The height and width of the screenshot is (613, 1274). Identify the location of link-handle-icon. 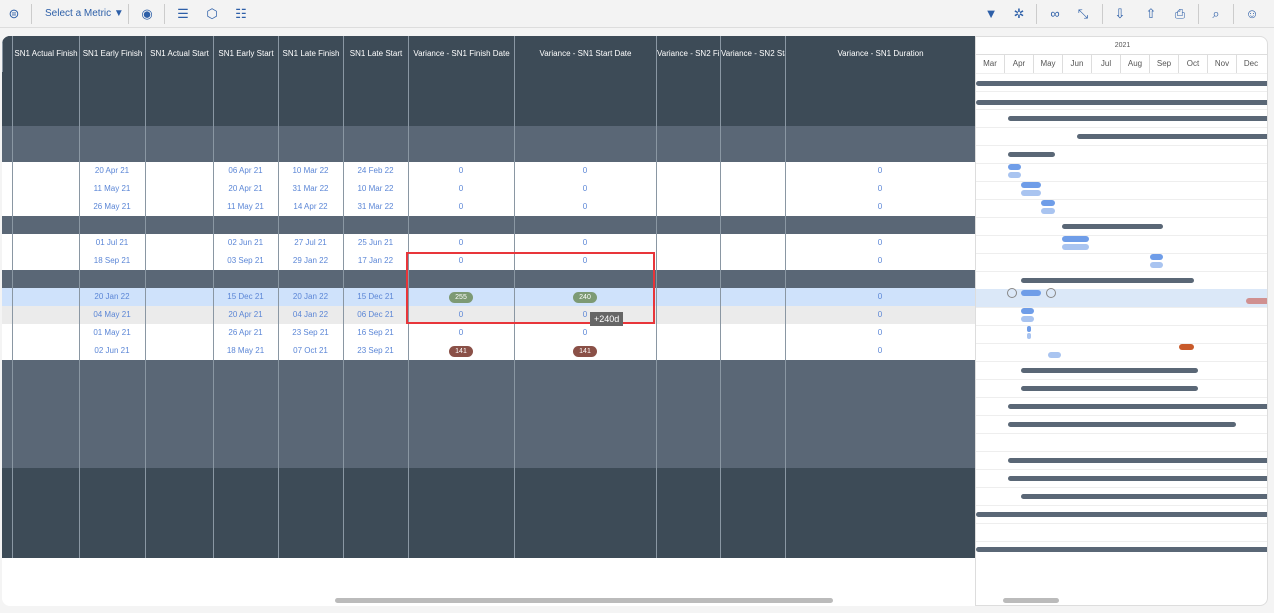
(1012, 293).